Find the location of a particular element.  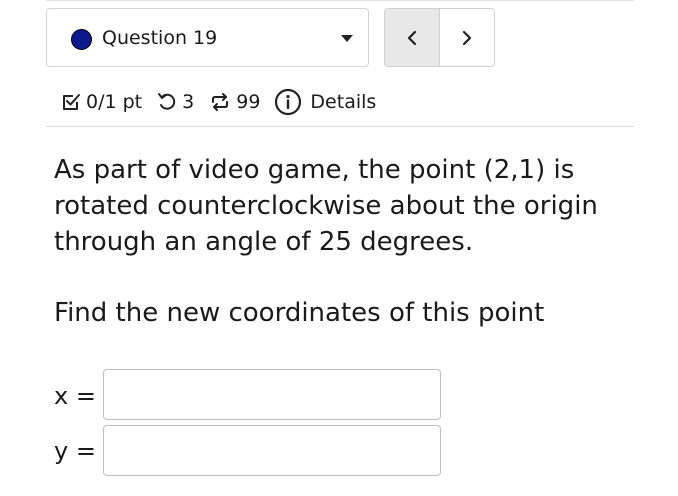

chevron-left-icon is located at coordinates (412, 37).